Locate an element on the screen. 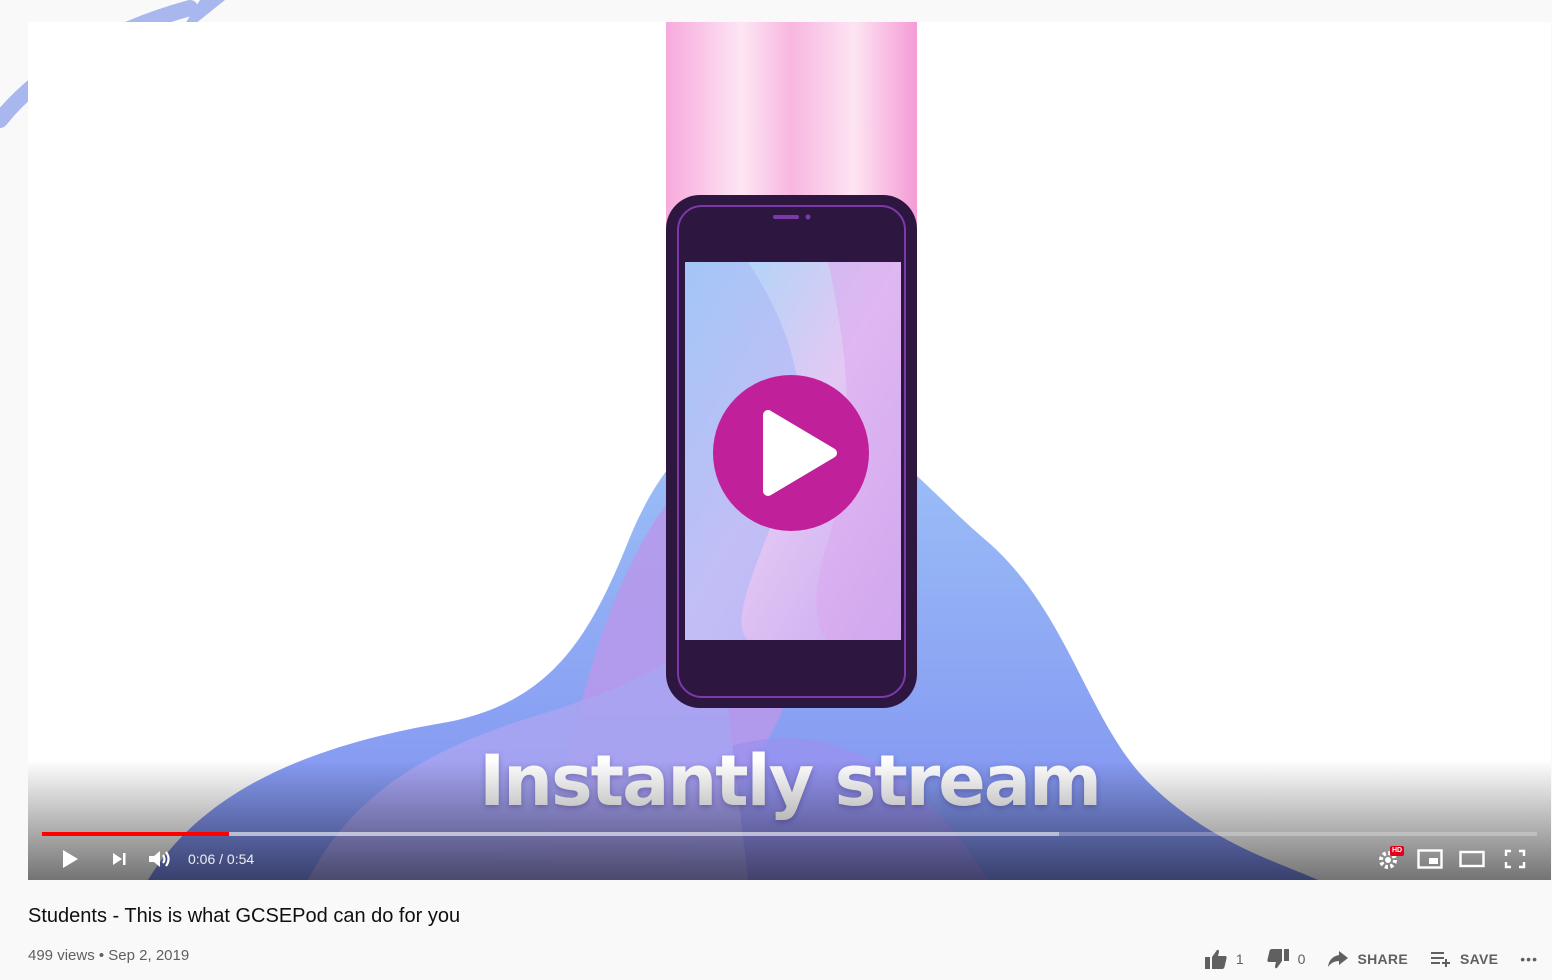 Image resolution: width=1552 pixels, height=980 pixels. next-button is located at coordinates (119, 859).